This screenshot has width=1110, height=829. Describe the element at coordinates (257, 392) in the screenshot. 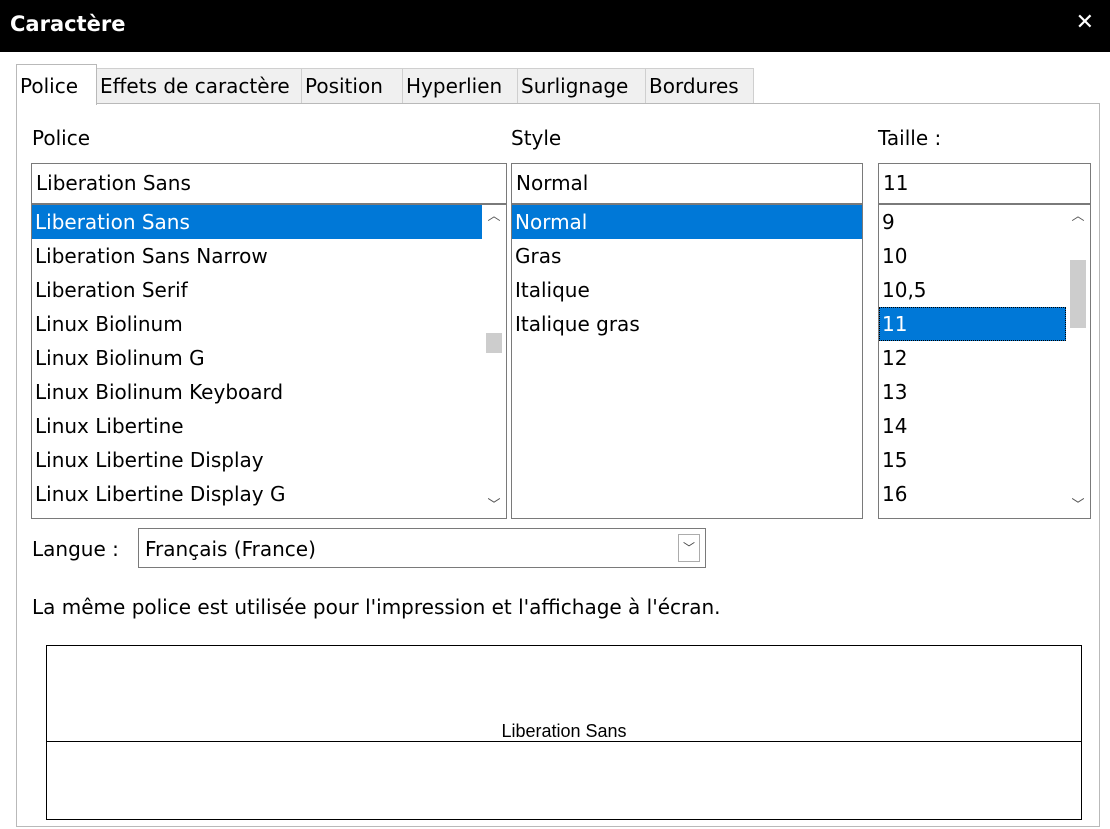

I see `font-list-item: Linux Biolinum Keyboard` at that location.